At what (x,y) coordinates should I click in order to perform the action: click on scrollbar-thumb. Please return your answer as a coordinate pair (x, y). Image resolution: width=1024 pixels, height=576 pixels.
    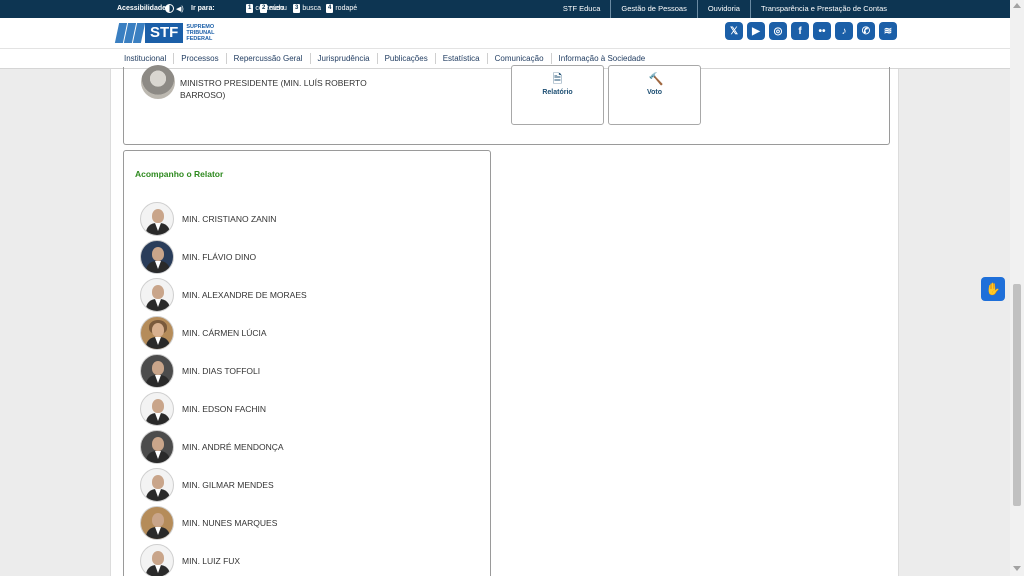
    Looking at the image, I should click on (1017, 395).